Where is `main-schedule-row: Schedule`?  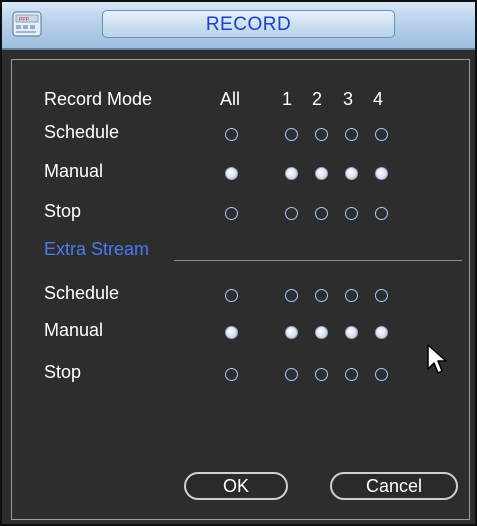 main-schedule-row: Schedule is located at coordinates (240, 134).